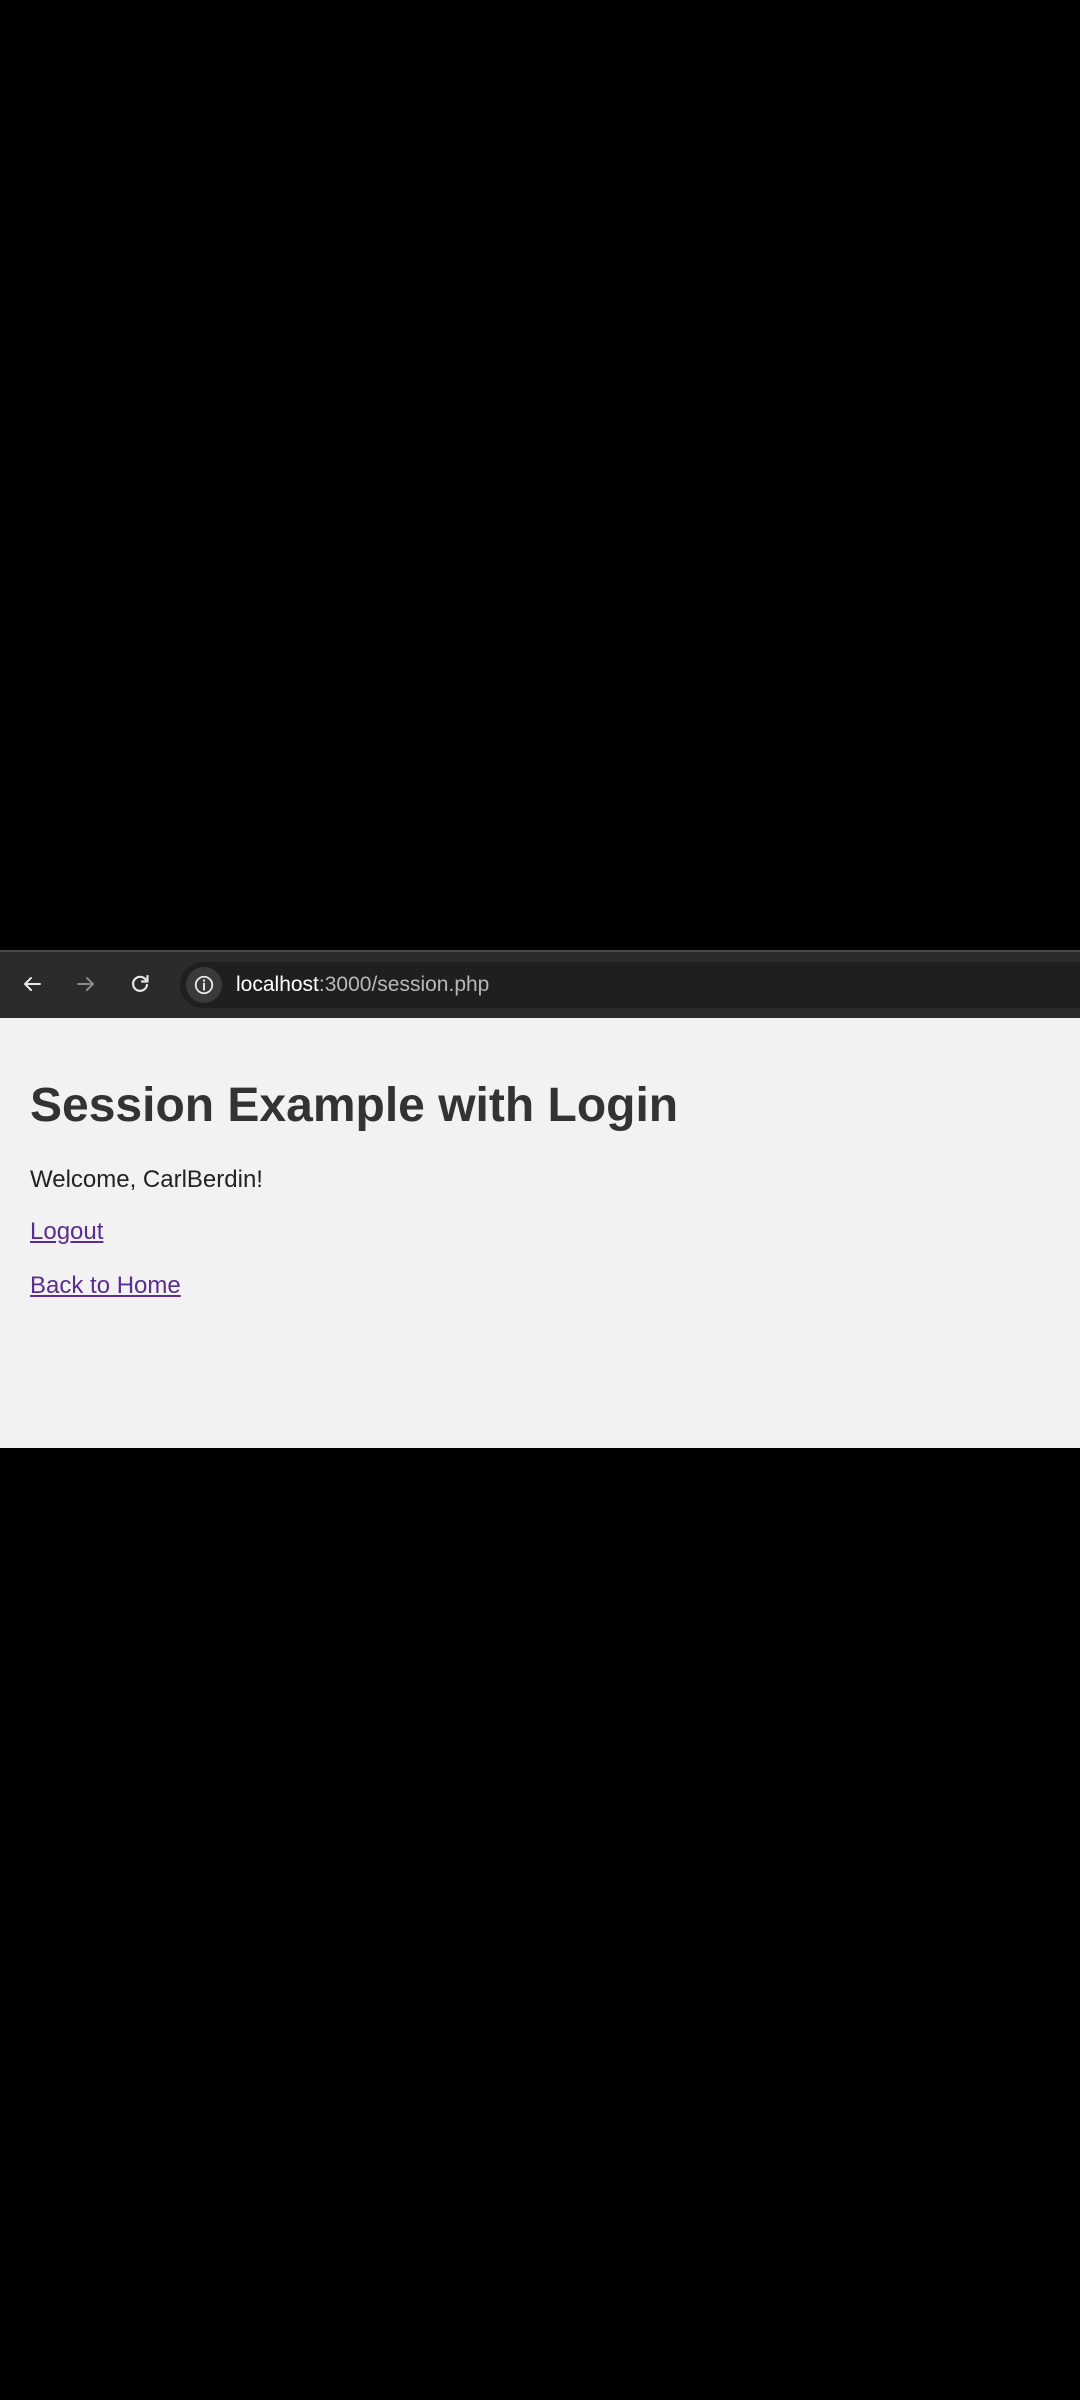 Image resolution: width=1080 pixels, height=2400 pixels. I want to click on address-bar: localhost:3000/session.php, so click(630, 985).